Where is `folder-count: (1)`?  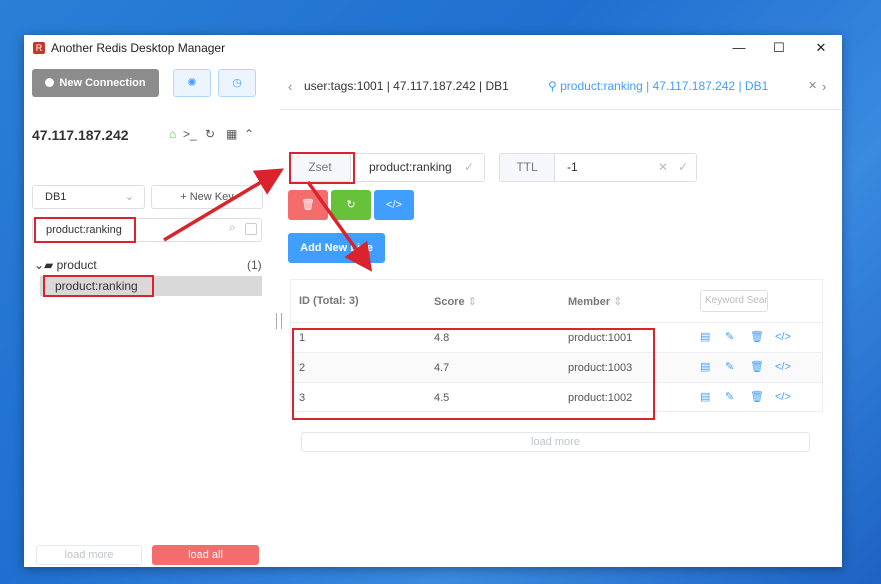 folder-count: (1) is located at coordinates (254, 265).